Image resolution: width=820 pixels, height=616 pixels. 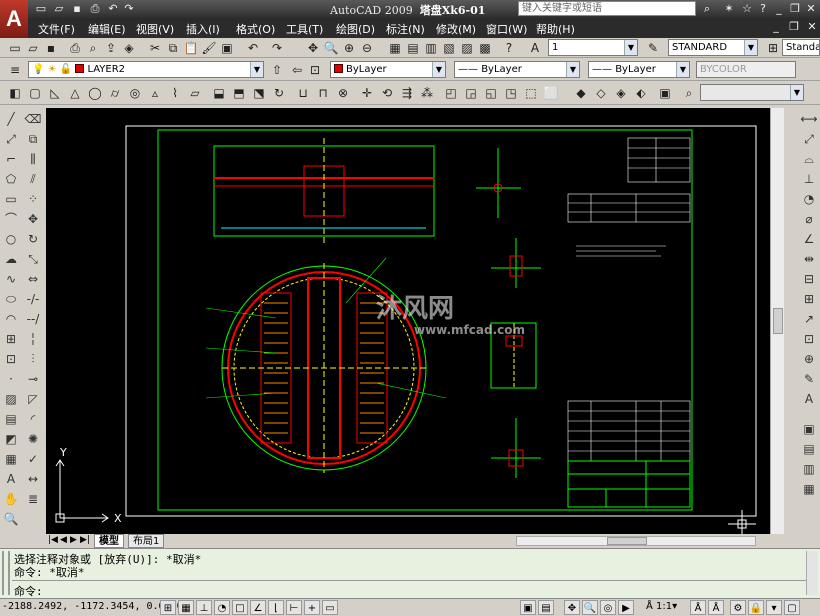 What do you see at coordinates (653, 48) in the screenshot?
I see `dim-style-icon: ✎` at bounding box center [653, 48].